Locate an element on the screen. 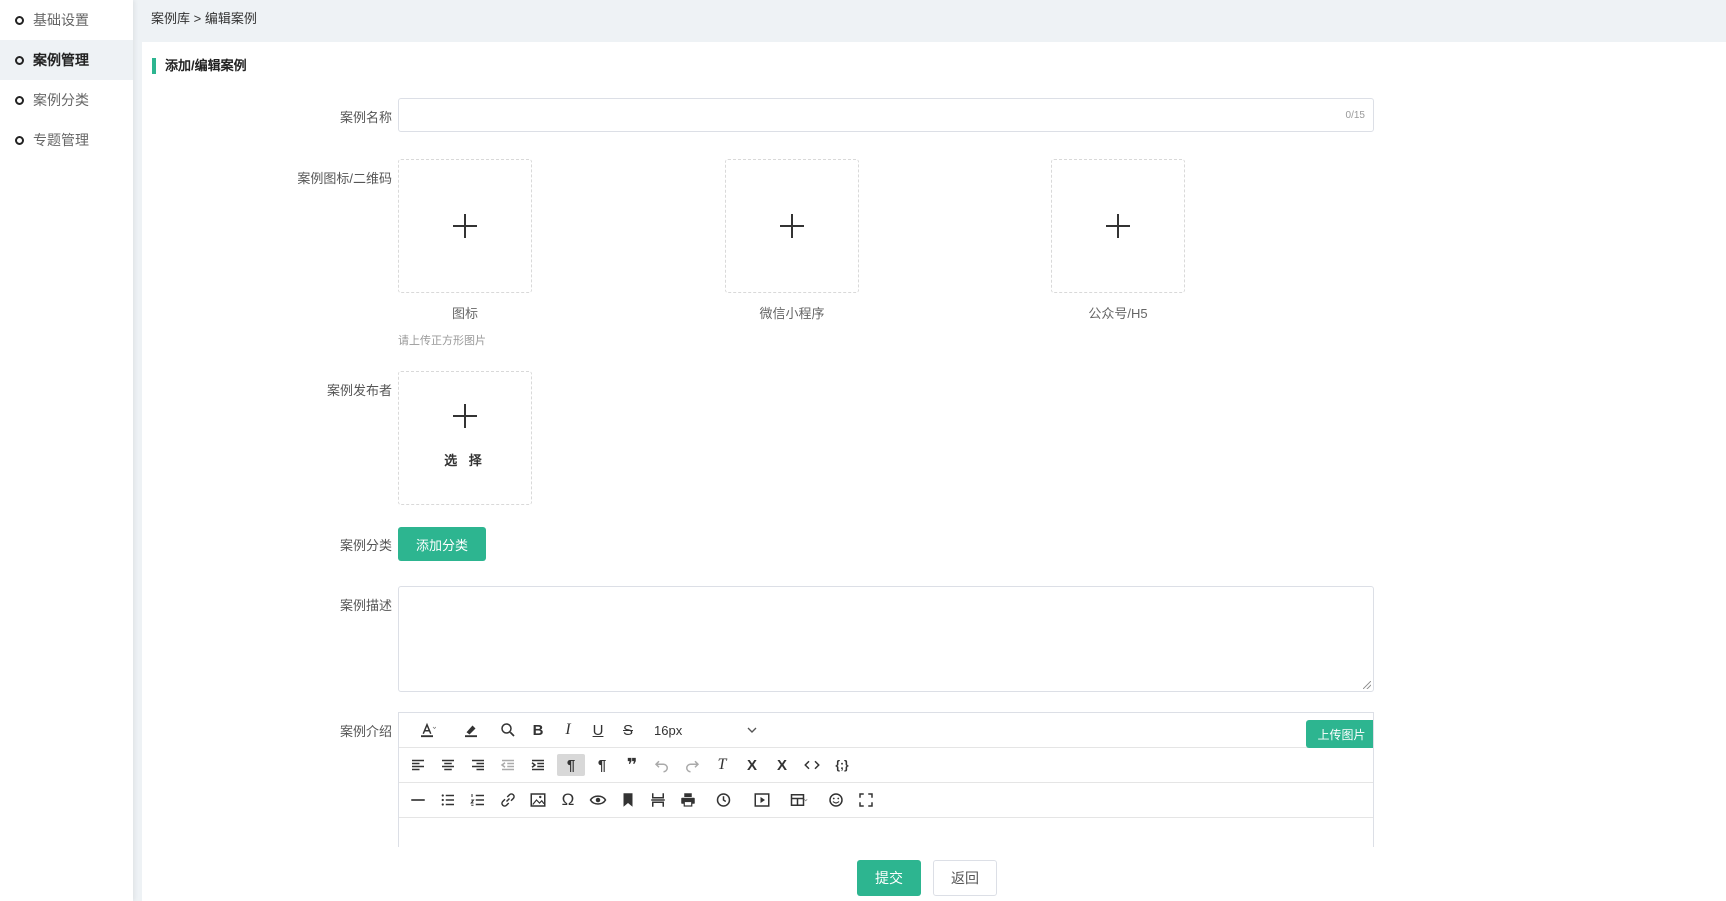  clear-format-icon: T is located at coordinates (722, 765).